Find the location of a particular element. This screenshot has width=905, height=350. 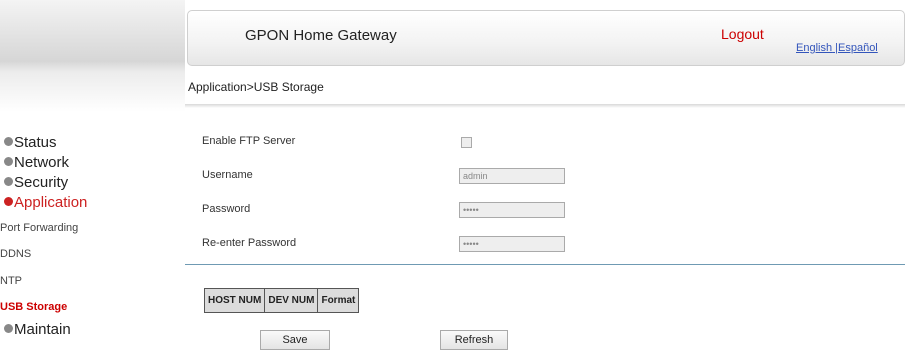

sidebar-item-label: Security is located at coordinates (41, 182).